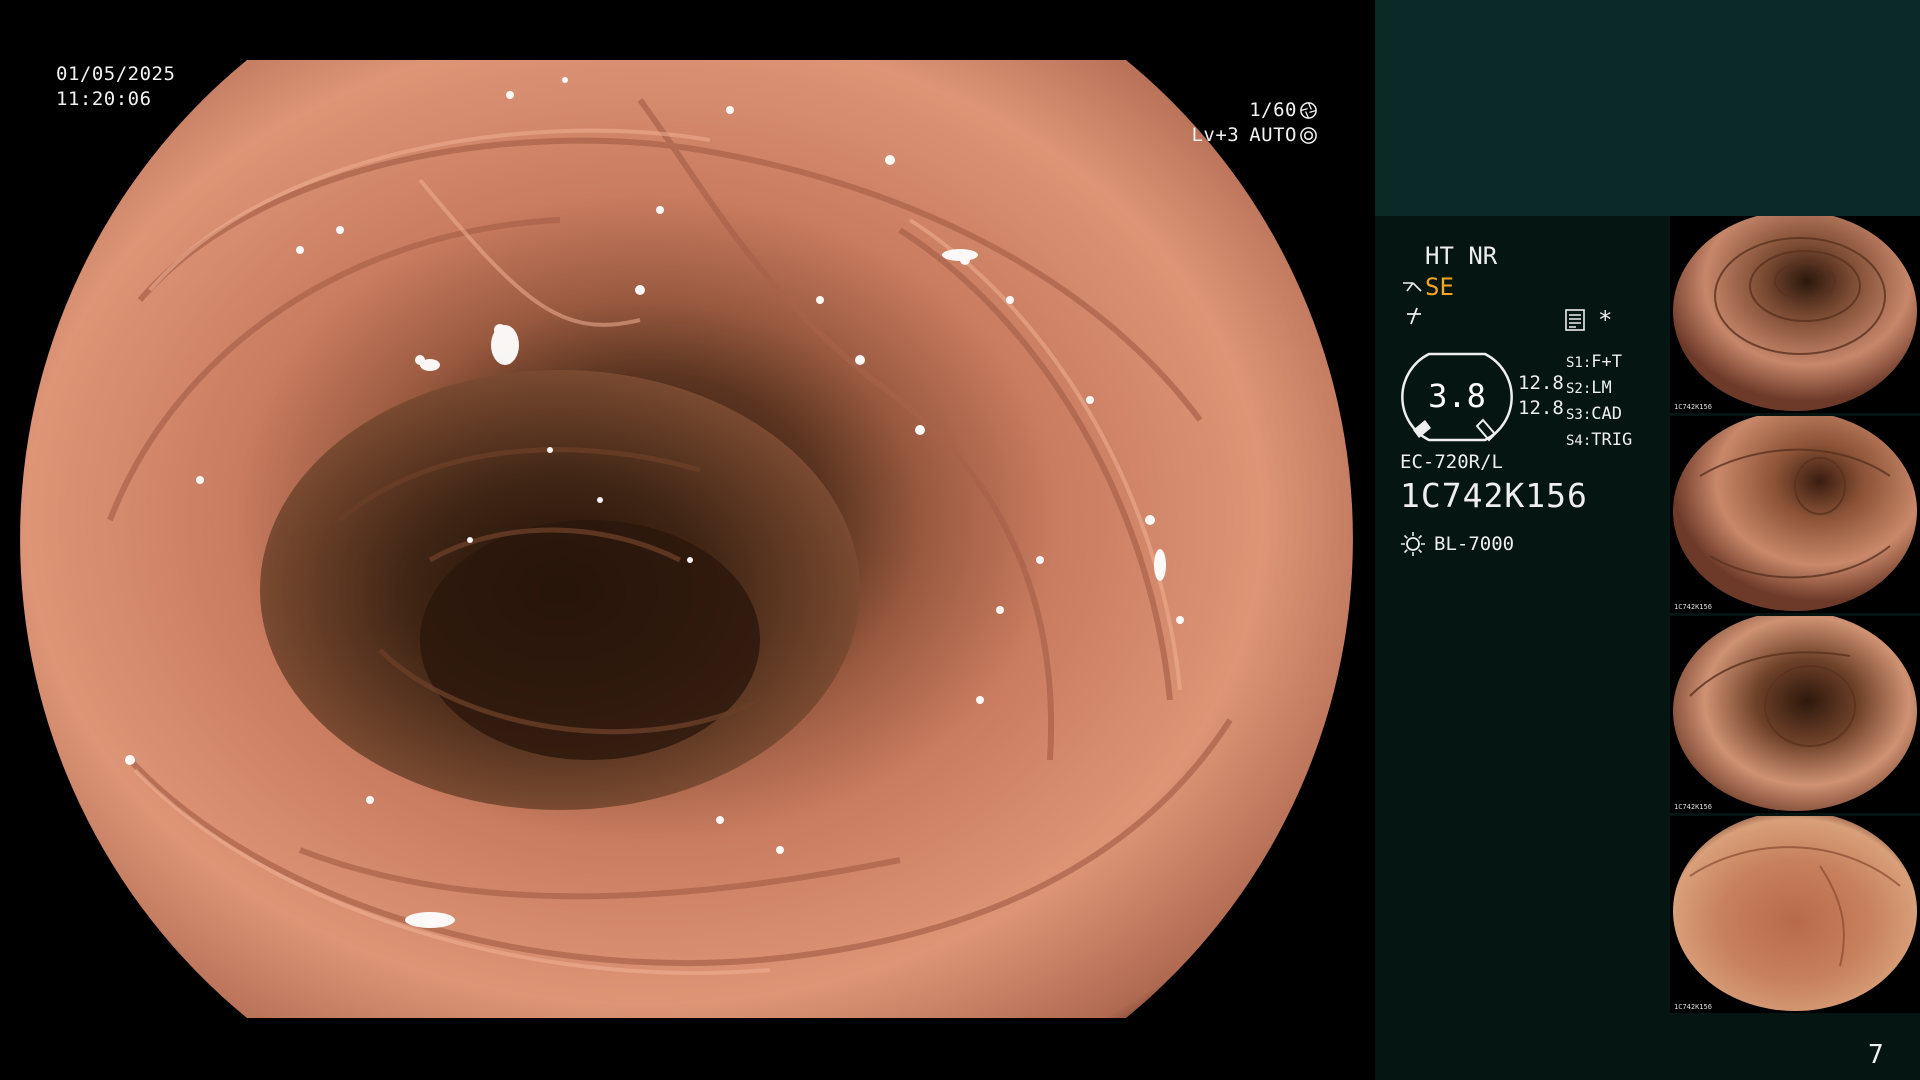 This screenshot has width=1920, height=1080. What do you see at coordinates (1589, 388) in the screenshot?
I see `scope-switch-row: S2:LM` at bounding box center [1589, 388].